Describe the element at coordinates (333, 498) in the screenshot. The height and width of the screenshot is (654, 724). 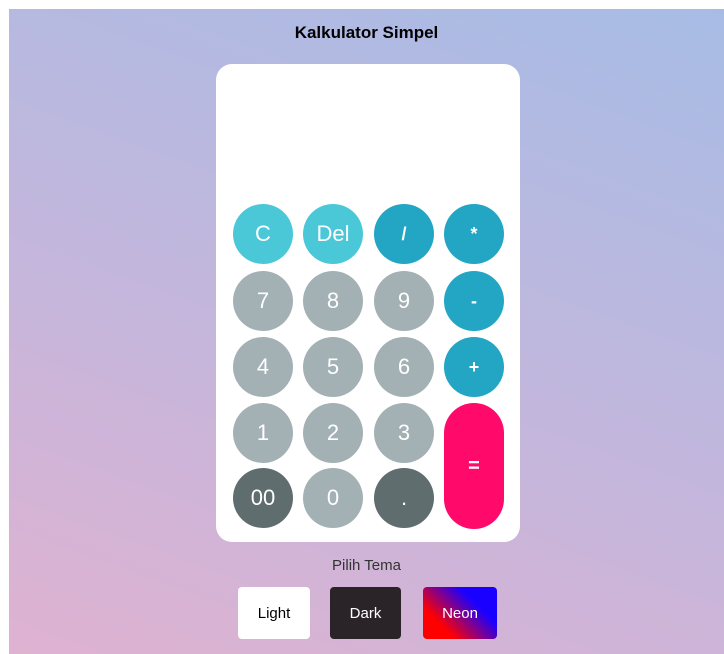
I see `digit-0-button: 0` at that location.